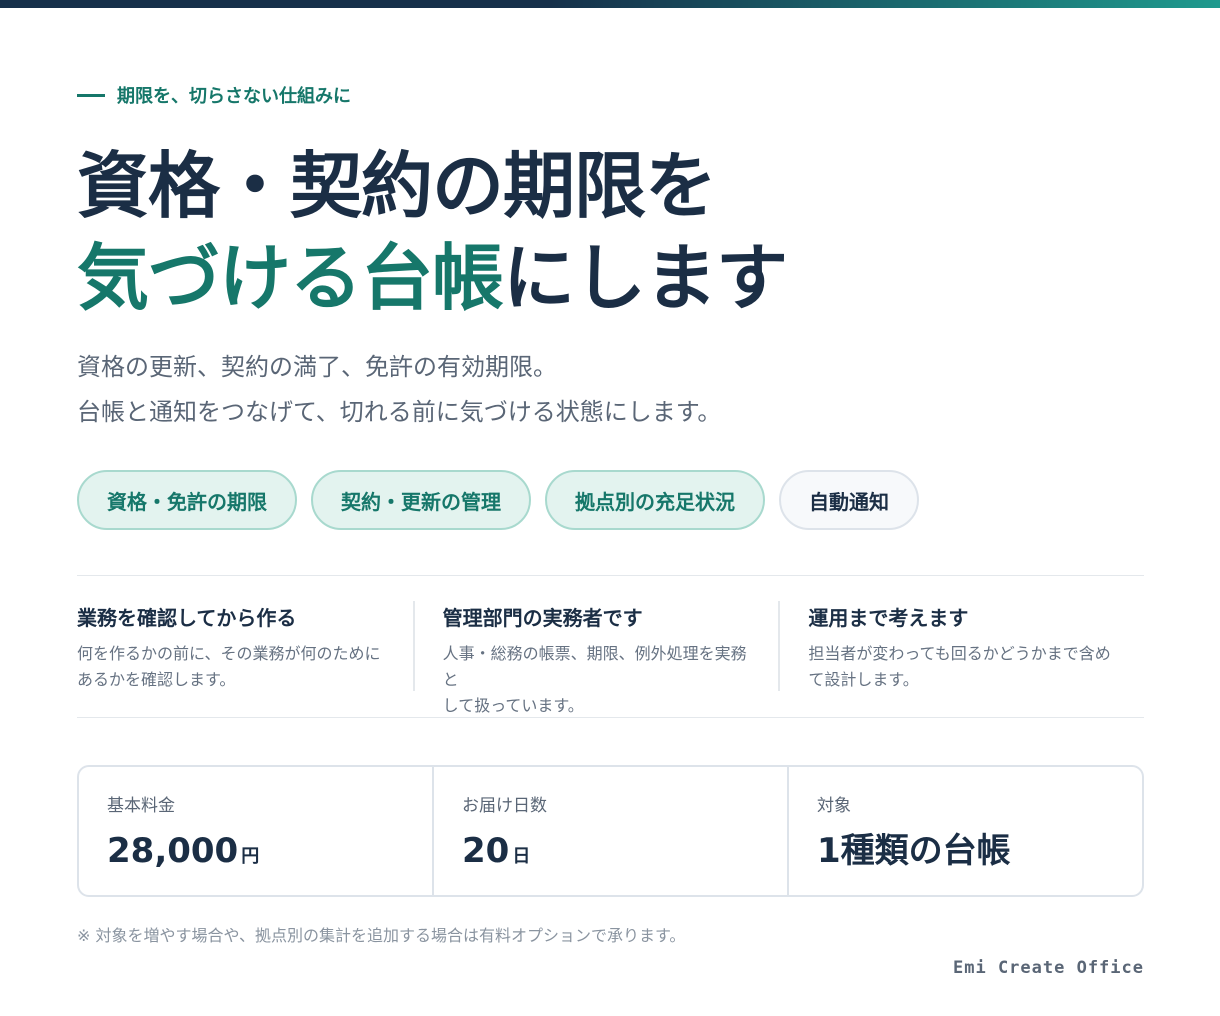  What do you see at coordinates (317, 367) in the screenshot?
I see `lead-line1: 資格の更新、契約の満了、免許の有効期限。` at bounding box center [317, 367].